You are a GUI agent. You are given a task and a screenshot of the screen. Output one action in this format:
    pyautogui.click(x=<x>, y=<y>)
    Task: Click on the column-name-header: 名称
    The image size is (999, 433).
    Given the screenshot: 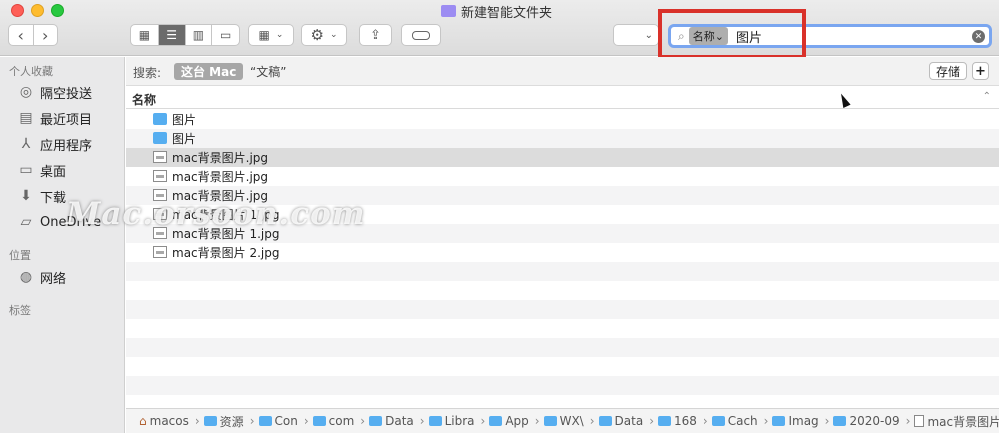 What is the action you would take?
    pyautogui.click(x=144, y=99)
    